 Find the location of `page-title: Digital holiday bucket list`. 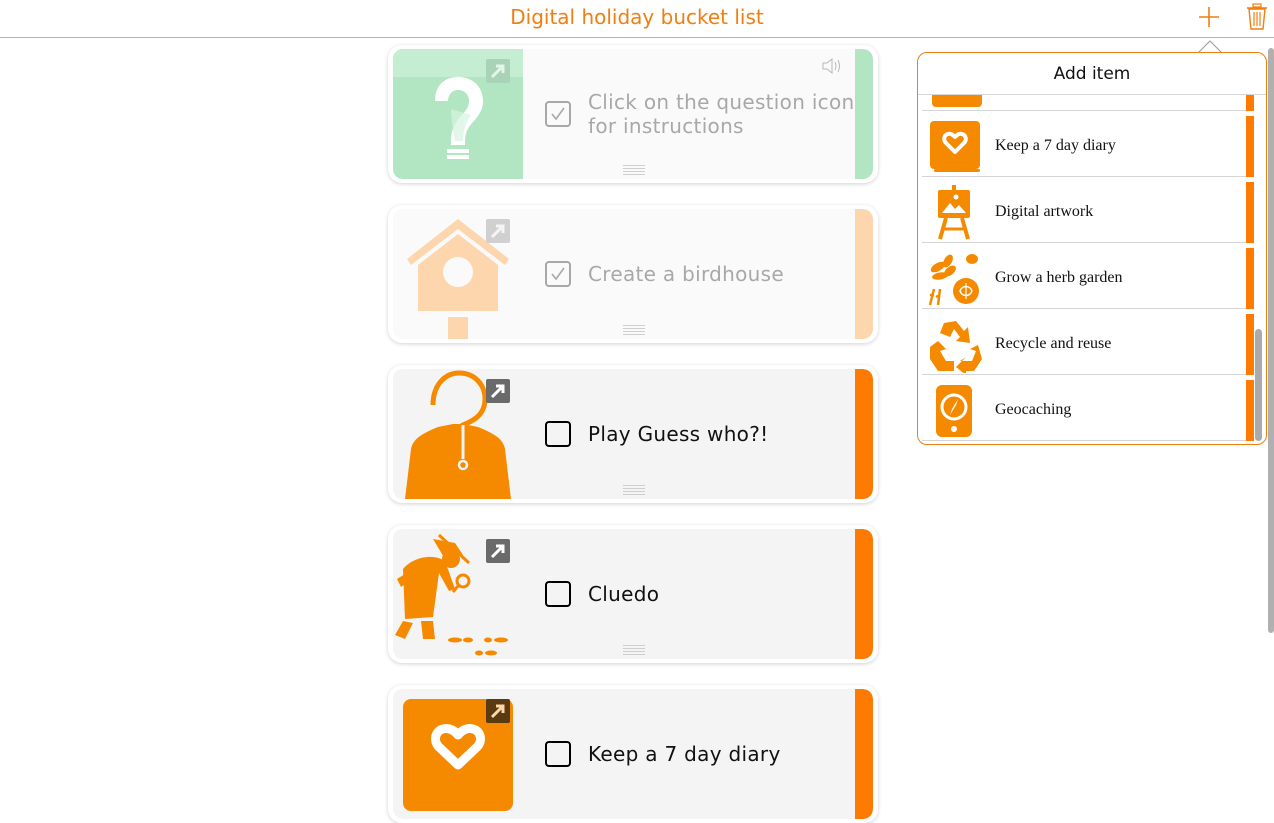

page-title: Digital holiday bucket list is located at coordinates (637, 17).